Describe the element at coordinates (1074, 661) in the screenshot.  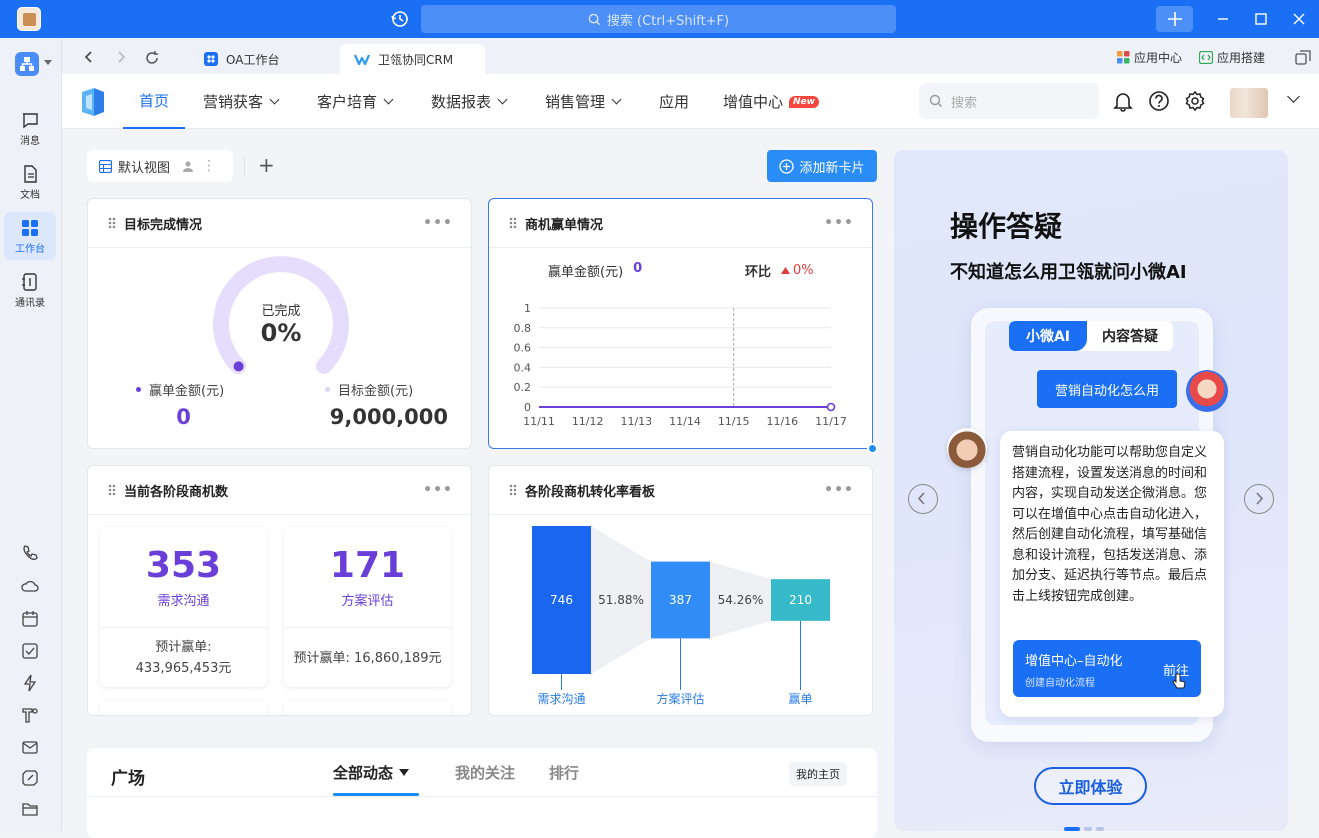
I see `cta-title: 增值中心–自动化` at that location.